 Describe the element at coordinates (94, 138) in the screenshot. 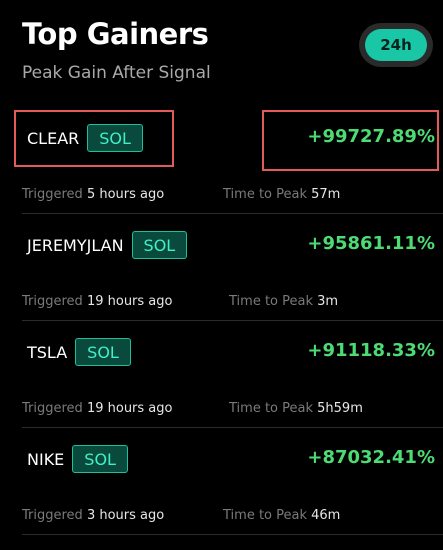

I see `highlight-box-token` at that location.